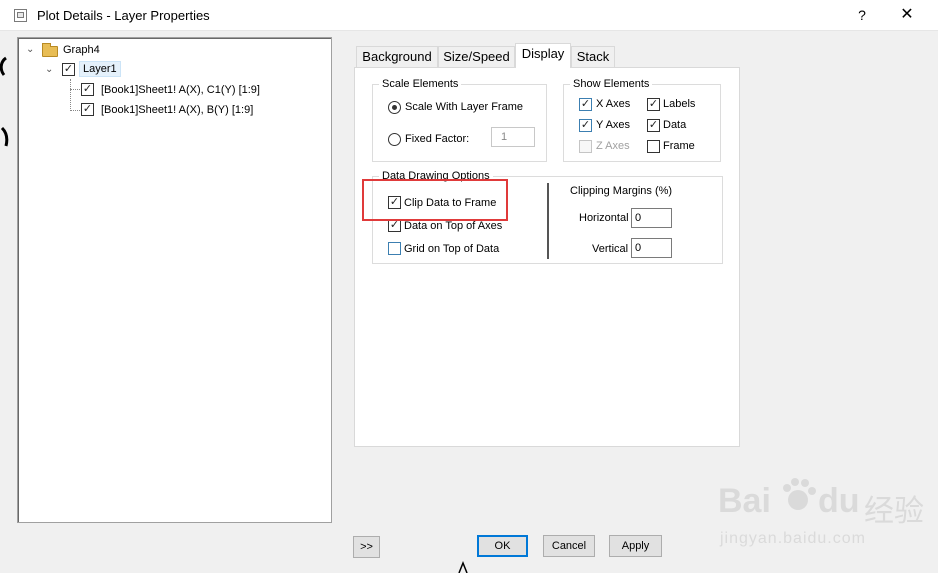 The height and width of the screenshot is (573, 938). I want to click on fixed-factor-radio, so click(394, 139).